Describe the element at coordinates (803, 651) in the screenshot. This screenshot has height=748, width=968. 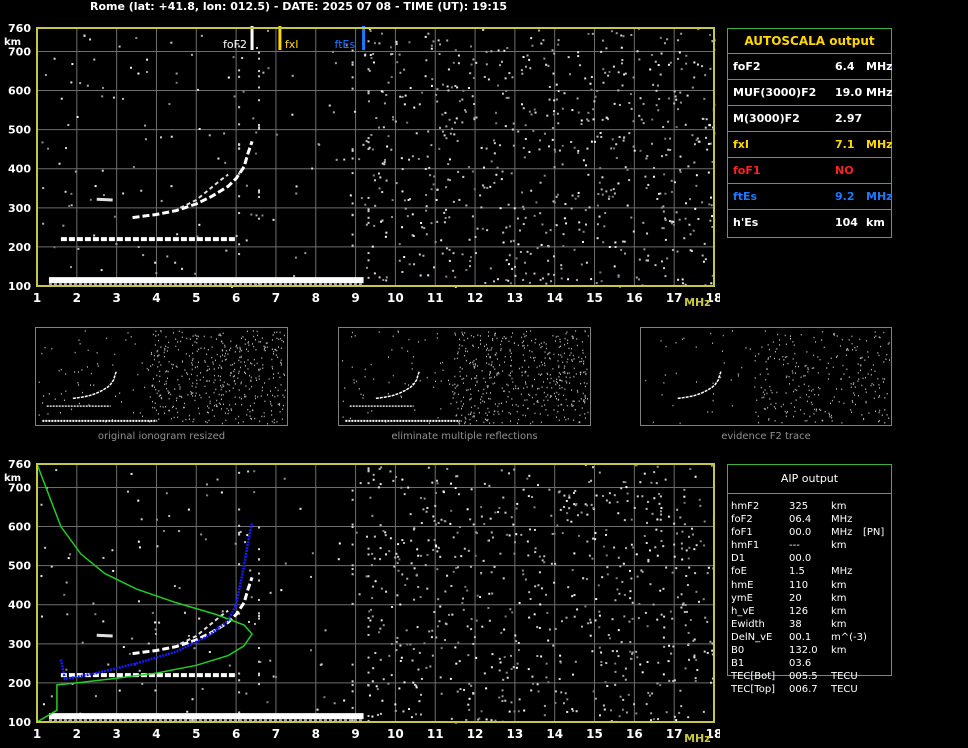
I see `aip-v: 132.0` at that location.